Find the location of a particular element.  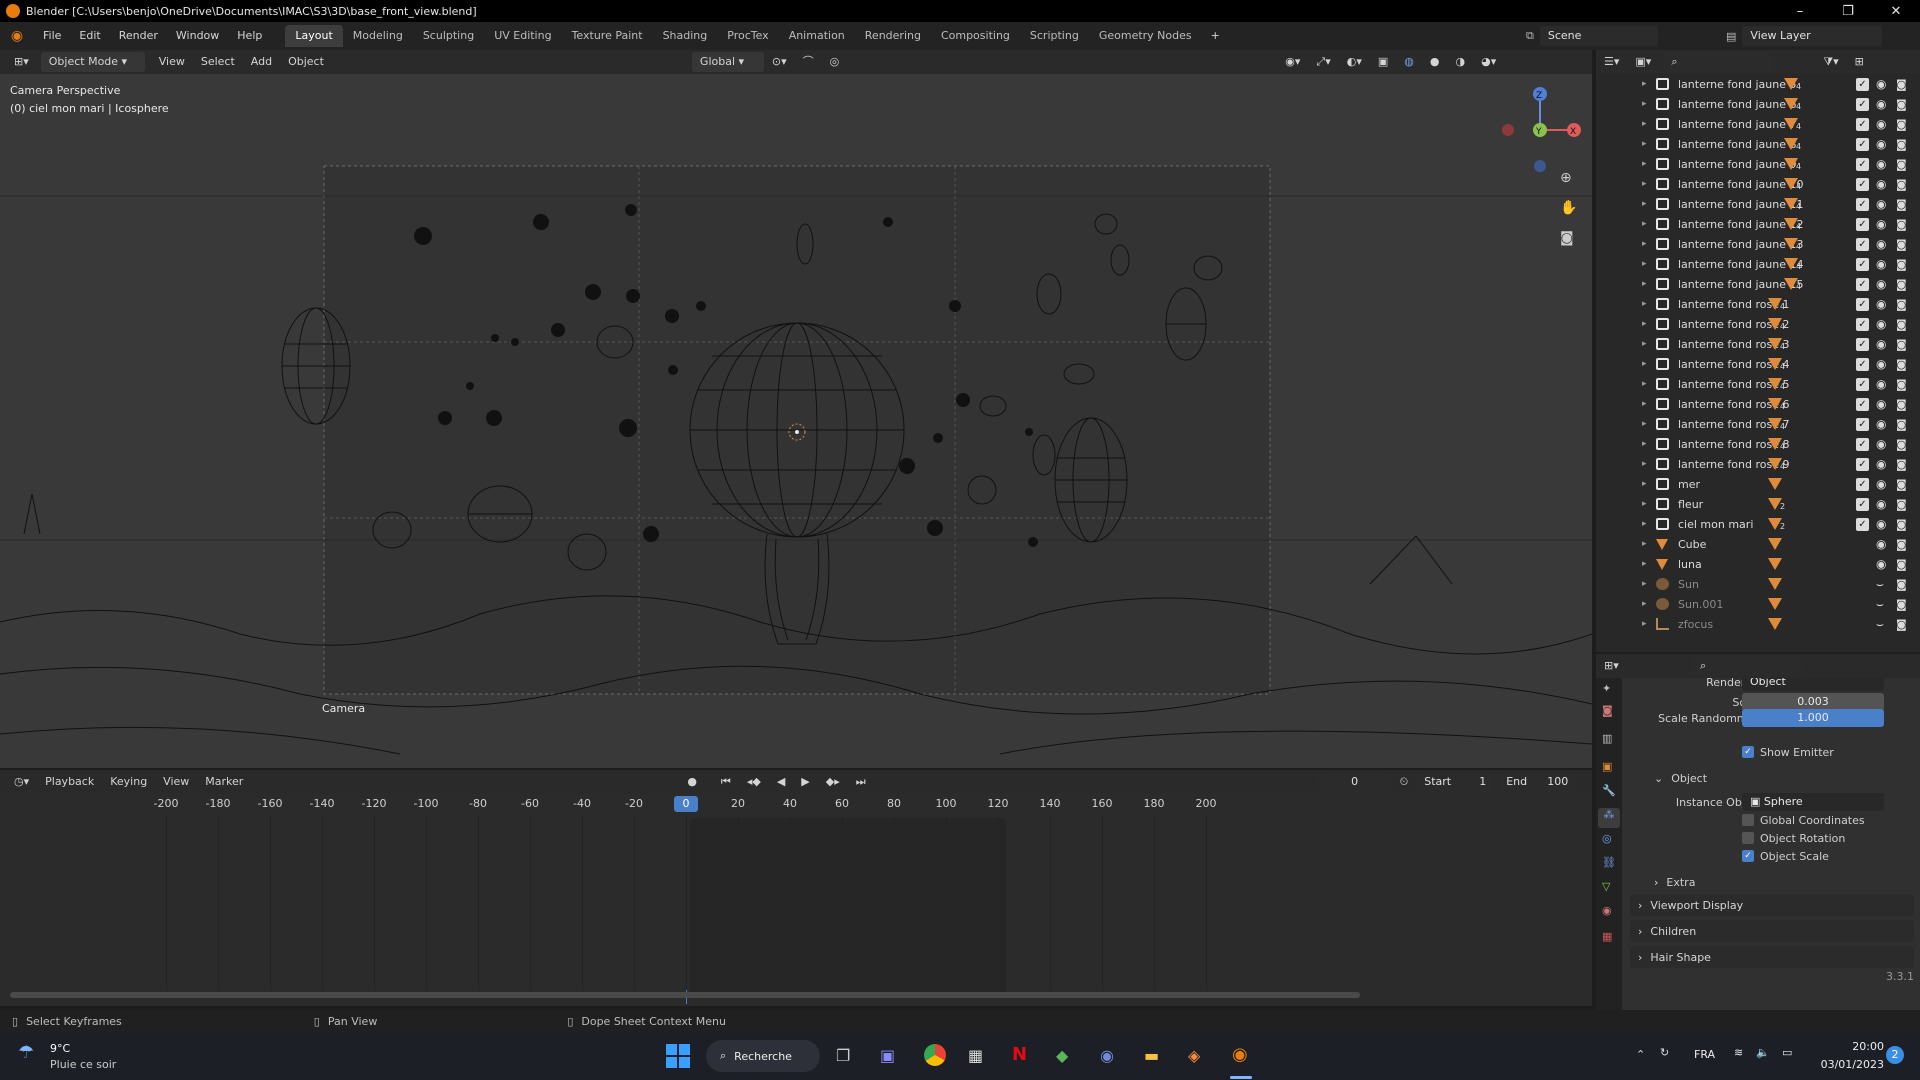

visibility-icon: ◉▾ is located at coordinates (1292, 62).